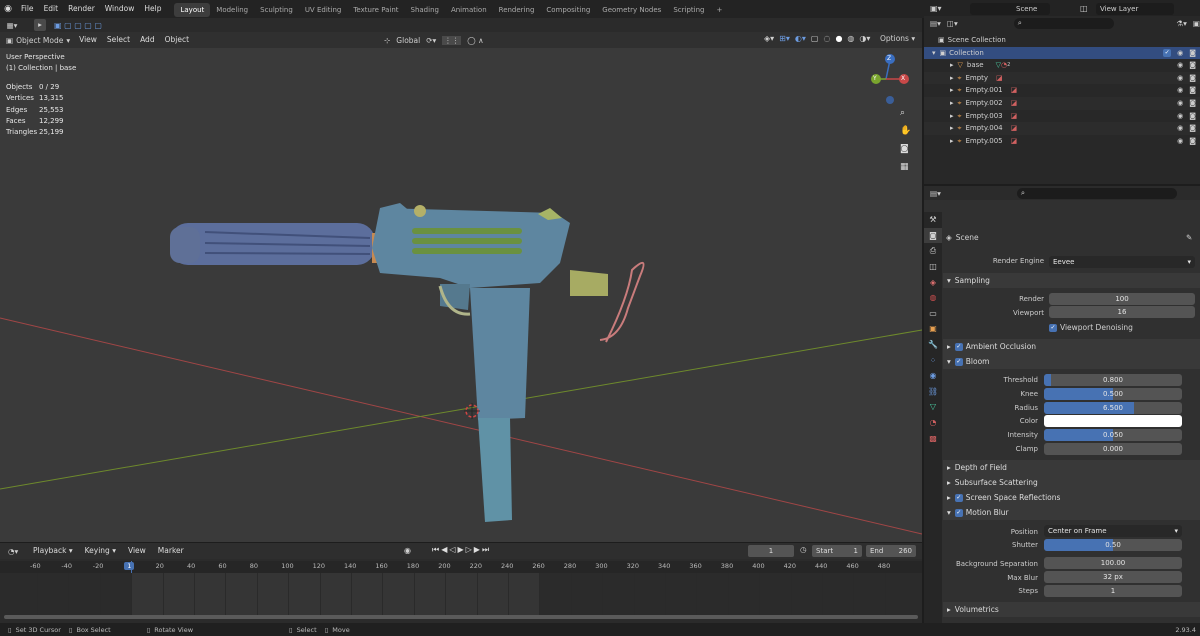 This screenshot has width=1200, height=636. What do you see at coordinates (933, 329) in the screenshot?
I see `object-tab-icon: ▣` at bounding box center [933, 329].